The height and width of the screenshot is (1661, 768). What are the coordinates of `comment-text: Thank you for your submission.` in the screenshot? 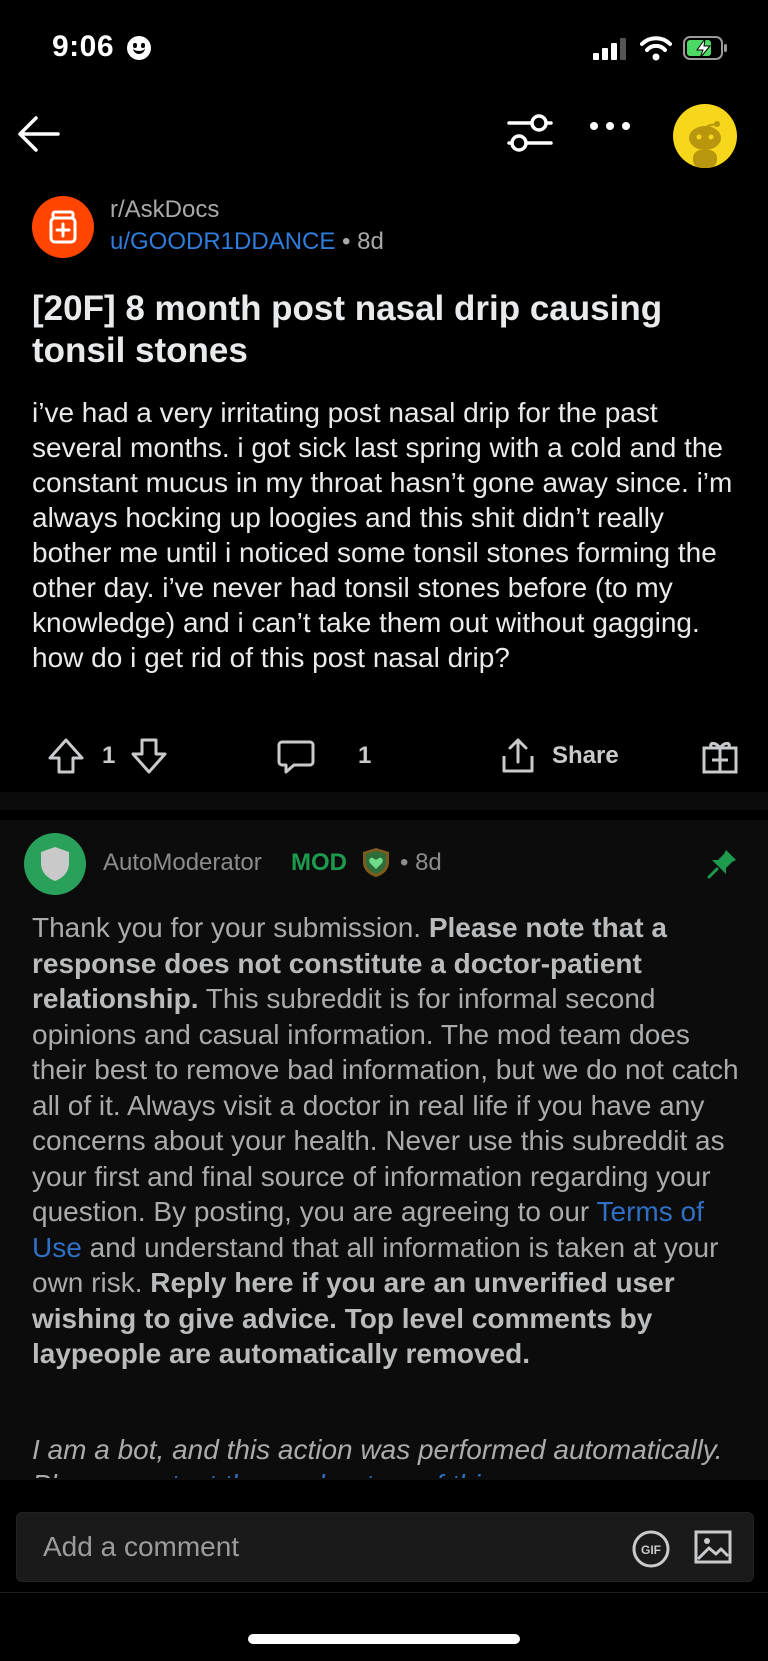 It's located at (230, 927).